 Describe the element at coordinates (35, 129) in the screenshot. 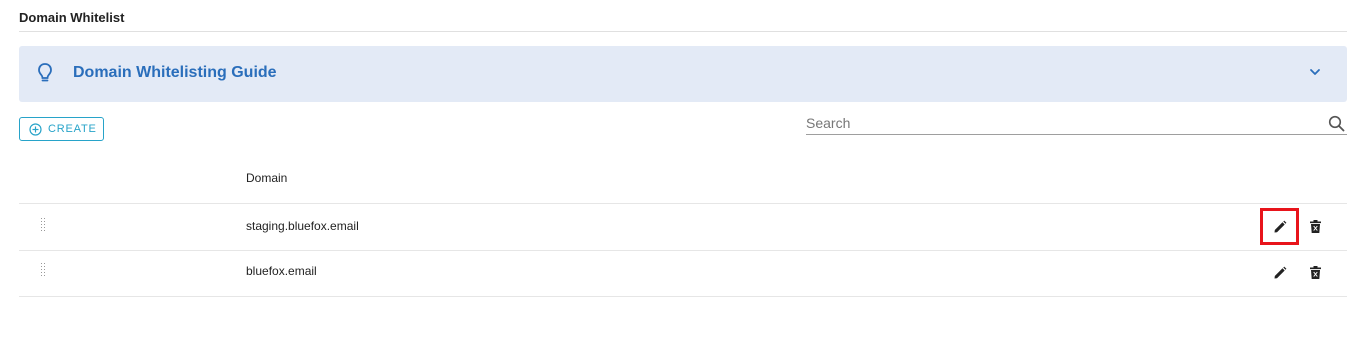

I see `add-circle-icon` at that location.